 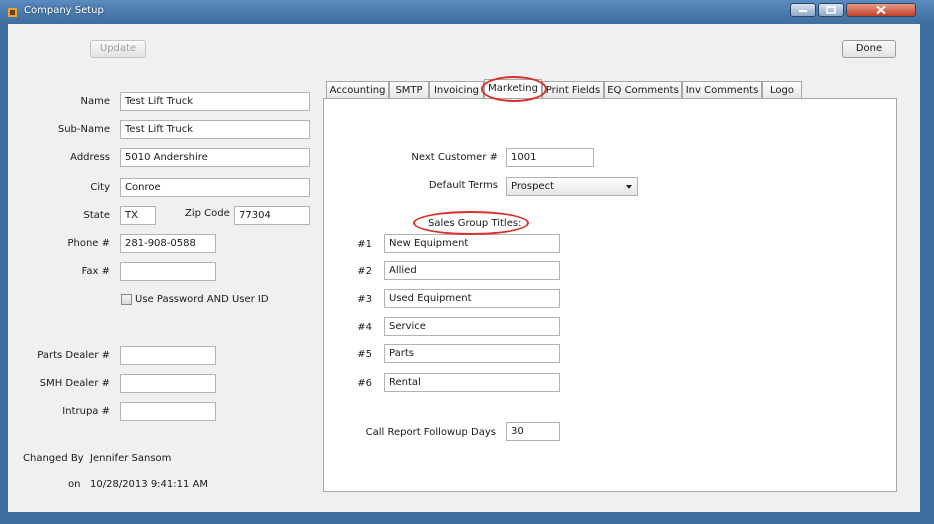 What do you see at coordinates (53, 458) in the screenshot?
I see `changed-by-label: Changed By` at bounding box center [53, 458].